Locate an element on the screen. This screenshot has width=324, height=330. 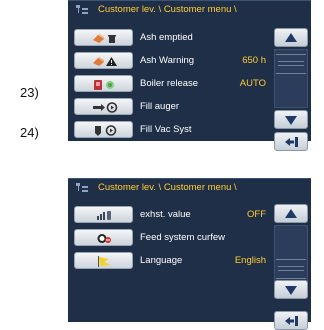
exhaust-gauge-icon is located at coordinates (104, 215).